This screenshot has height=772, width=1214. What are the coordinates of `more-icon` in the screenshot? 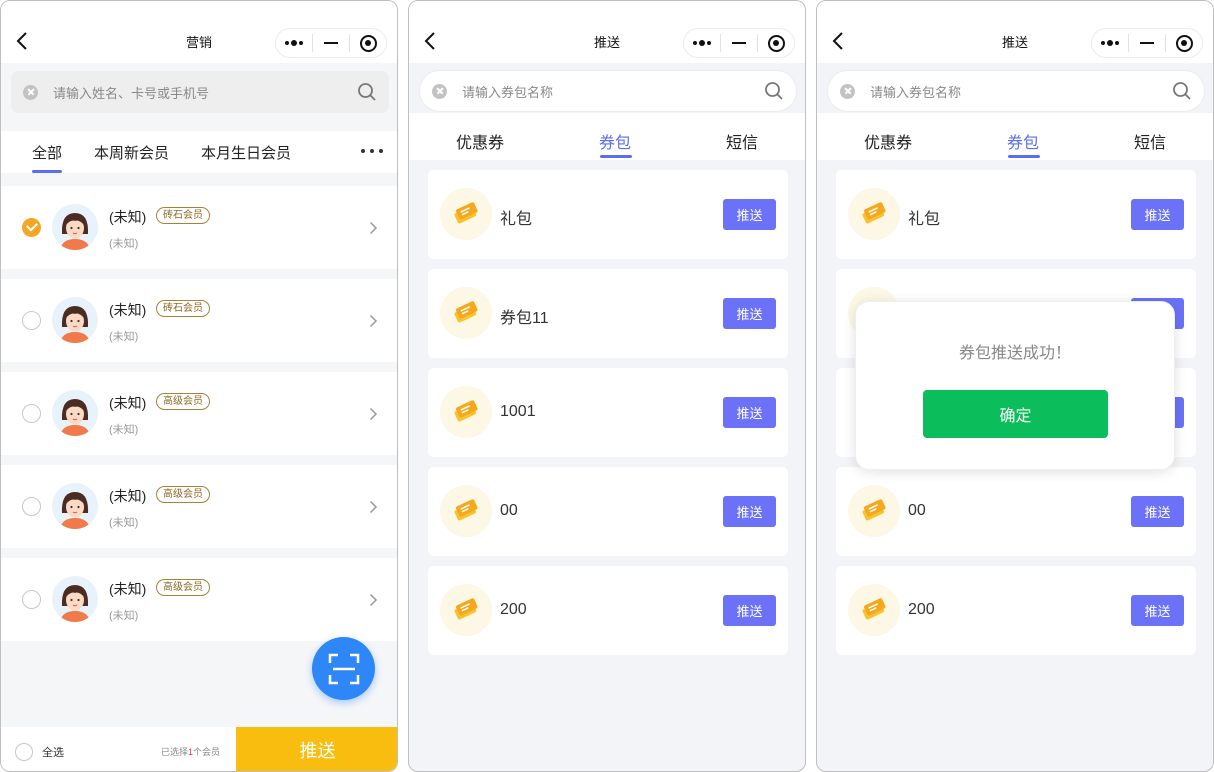 It's located at (372, 151).